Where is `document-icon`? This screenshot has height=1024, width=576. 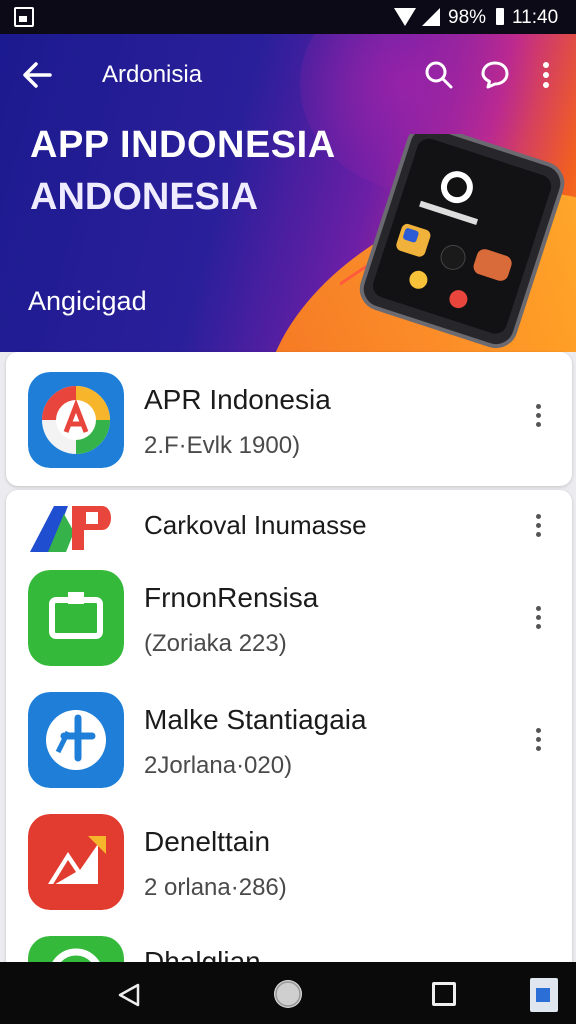 document-icon is located at coordinates (544, 995).